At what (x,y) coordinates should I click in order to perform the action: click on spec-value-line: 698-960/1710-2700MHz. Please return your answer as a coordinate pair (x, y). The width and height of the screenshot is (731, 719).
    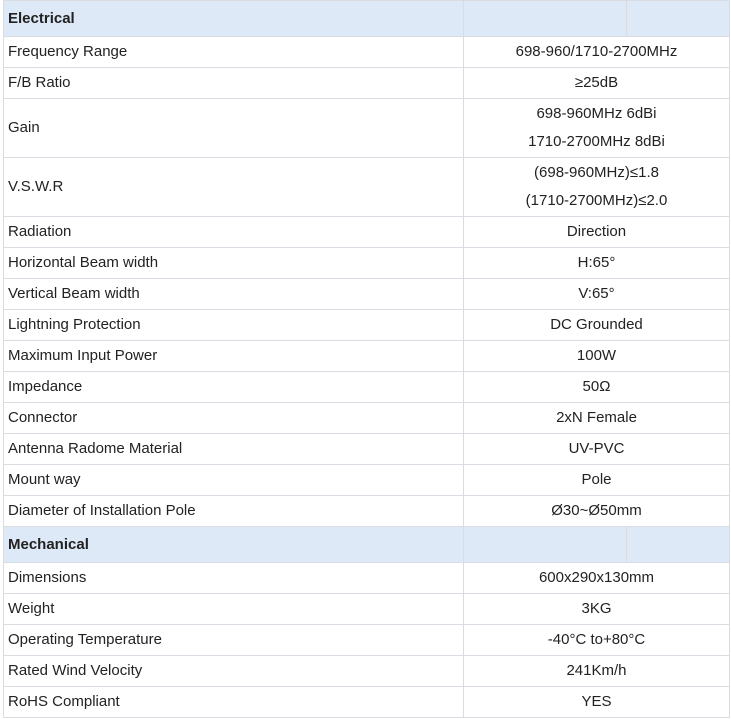
    Looking at the image, I should click on (596, 51).